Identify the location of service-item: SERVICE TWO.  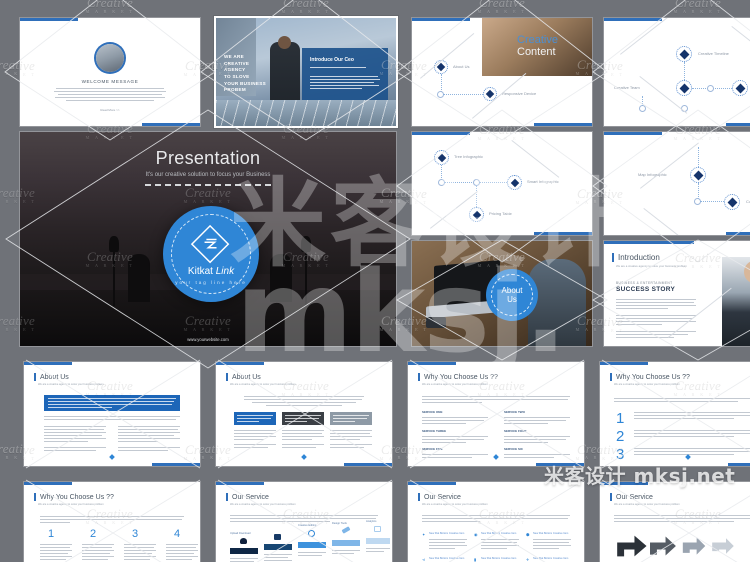
(537, 417).